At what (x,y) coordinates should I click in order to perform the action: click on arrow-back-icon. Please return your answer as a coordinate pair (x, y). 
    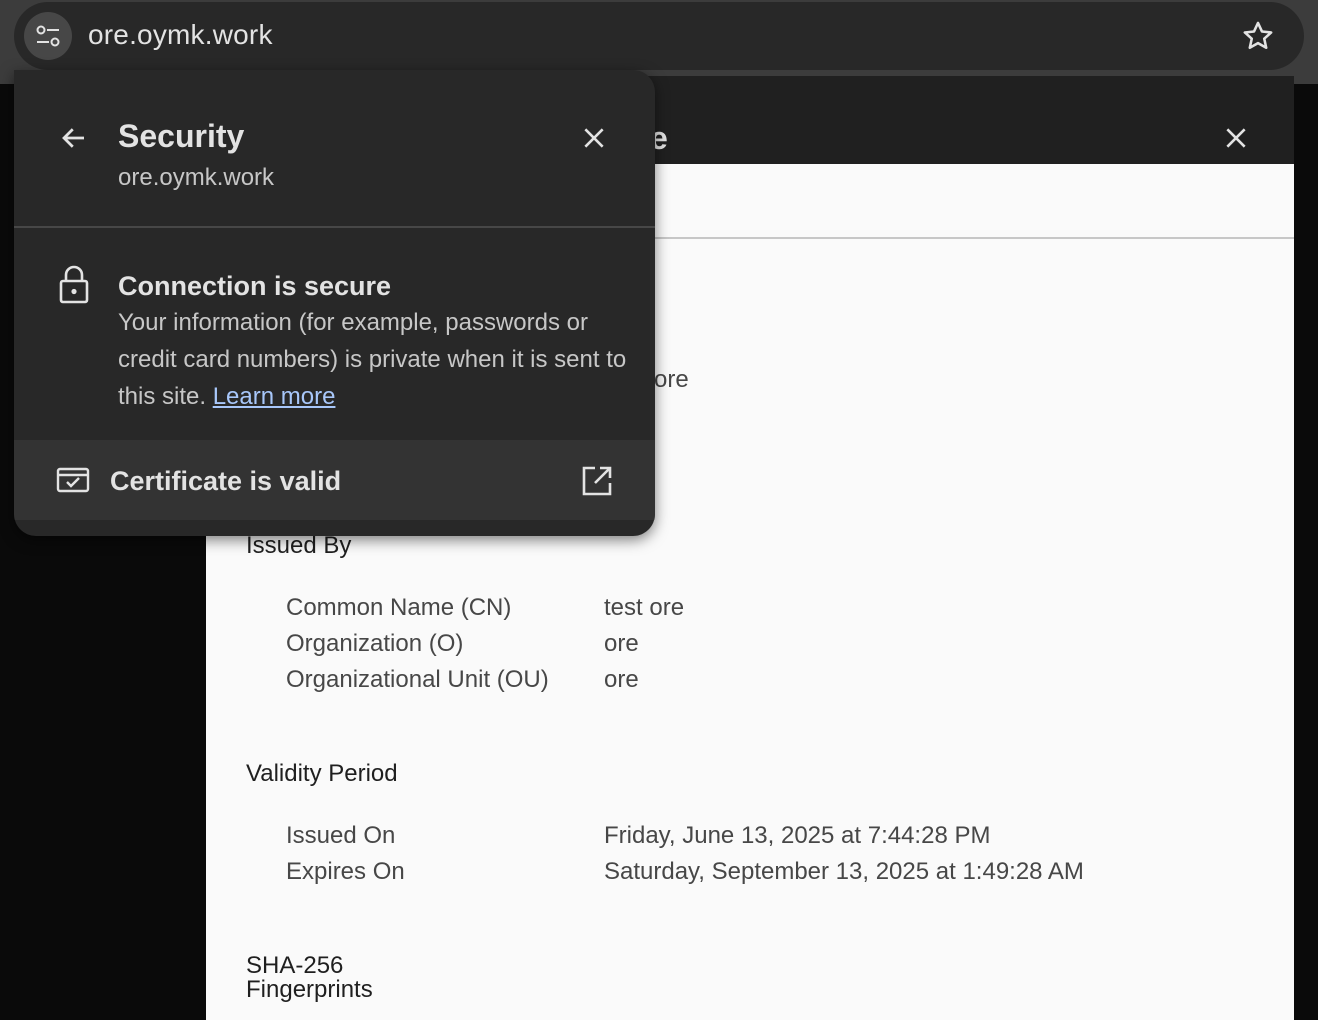
    Looking at the image, I should click on (73, 138).